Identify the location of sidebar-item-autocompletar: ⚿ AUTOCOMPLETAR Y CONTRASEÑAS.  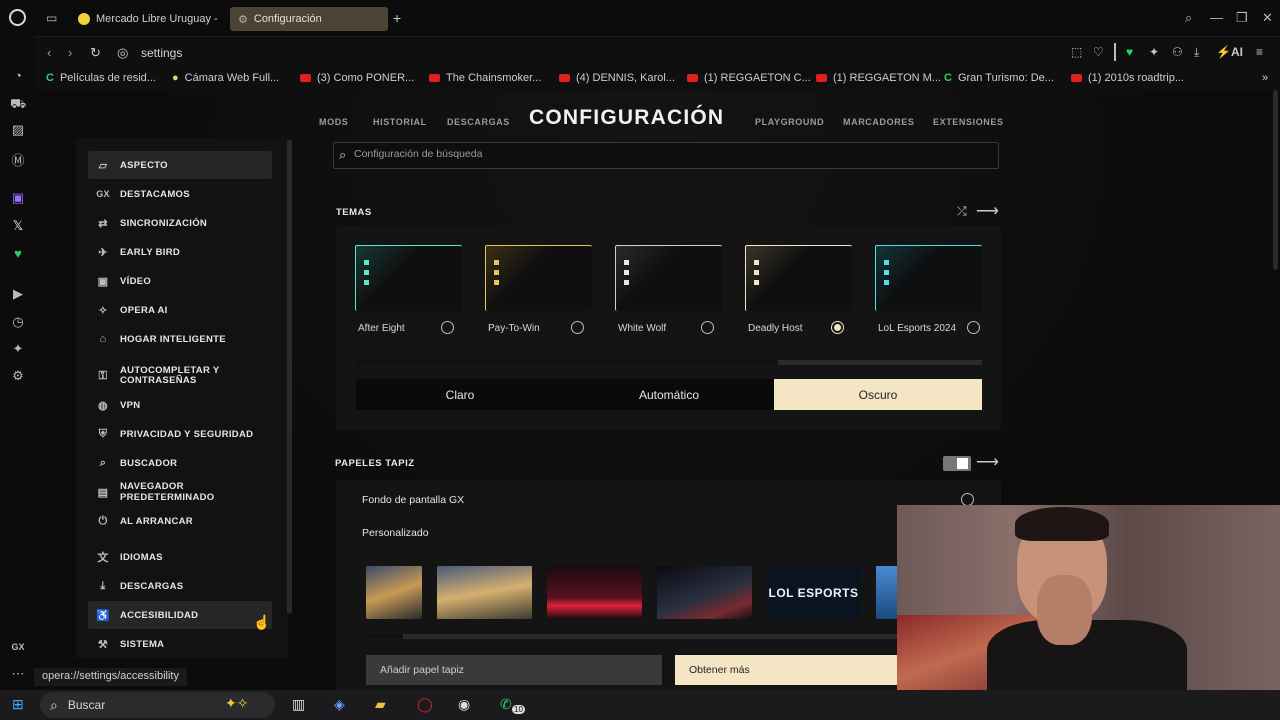
(180, 376).